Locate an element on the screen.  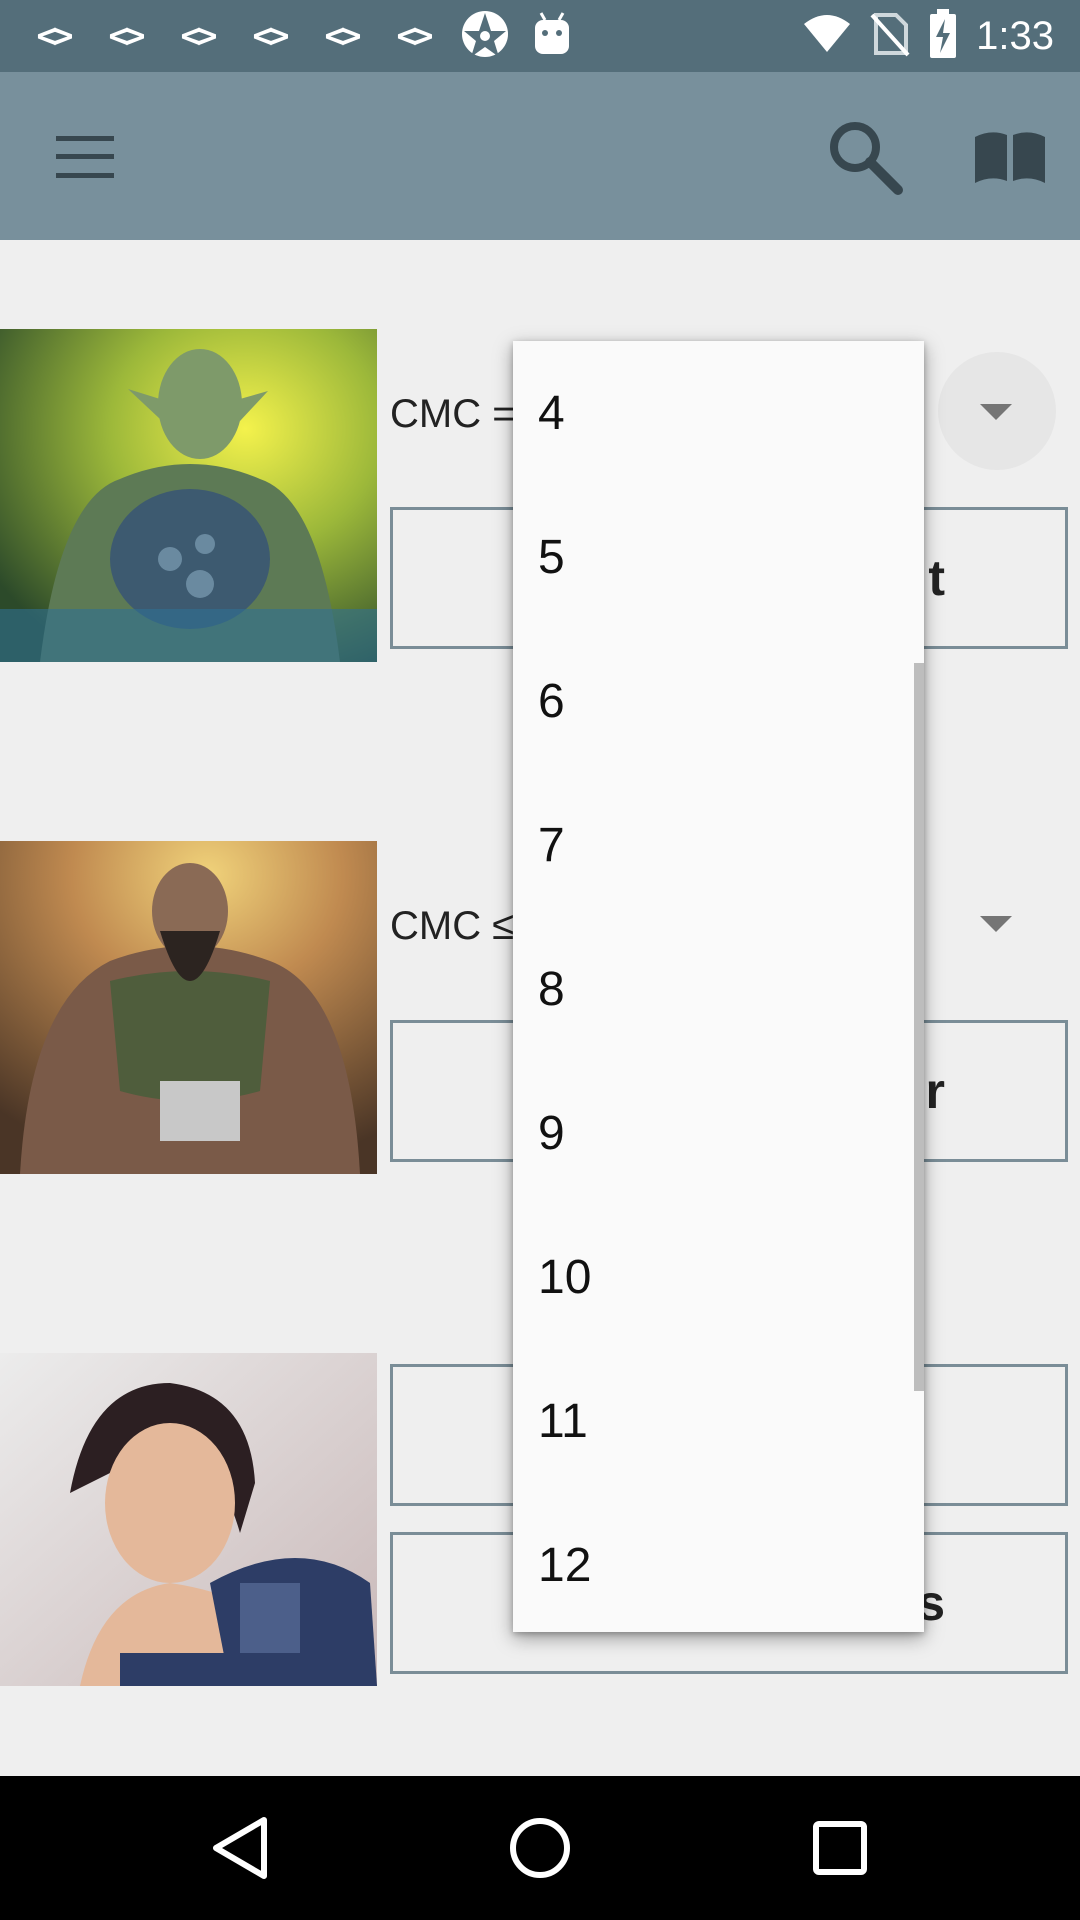
cmc-lte-label: CMC ≤ is located at coordinates (452, 926).